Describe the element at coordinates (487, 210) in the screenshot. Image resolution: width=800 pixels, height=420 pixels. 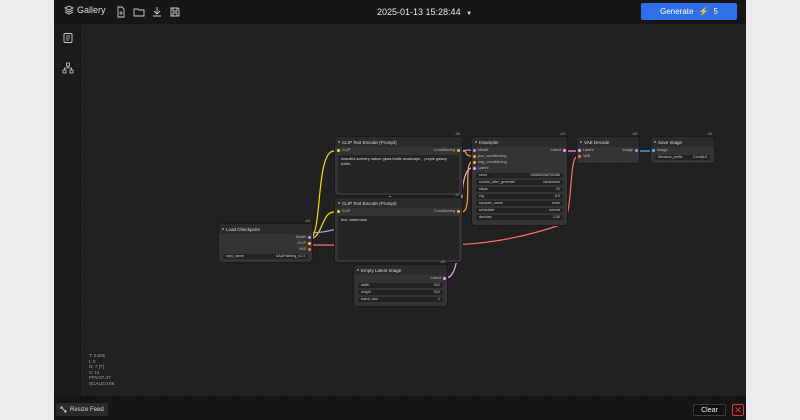
I see `widget-label: scheduler` at that location.